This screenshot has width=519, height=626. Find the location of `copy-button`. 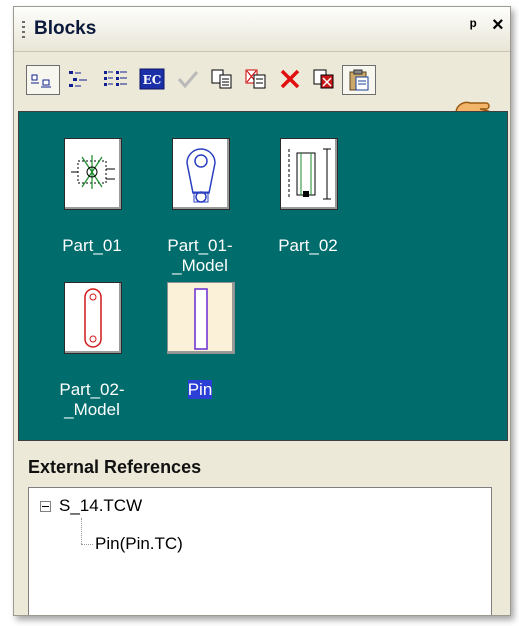

copy-button is located at coordinates (222, 79).